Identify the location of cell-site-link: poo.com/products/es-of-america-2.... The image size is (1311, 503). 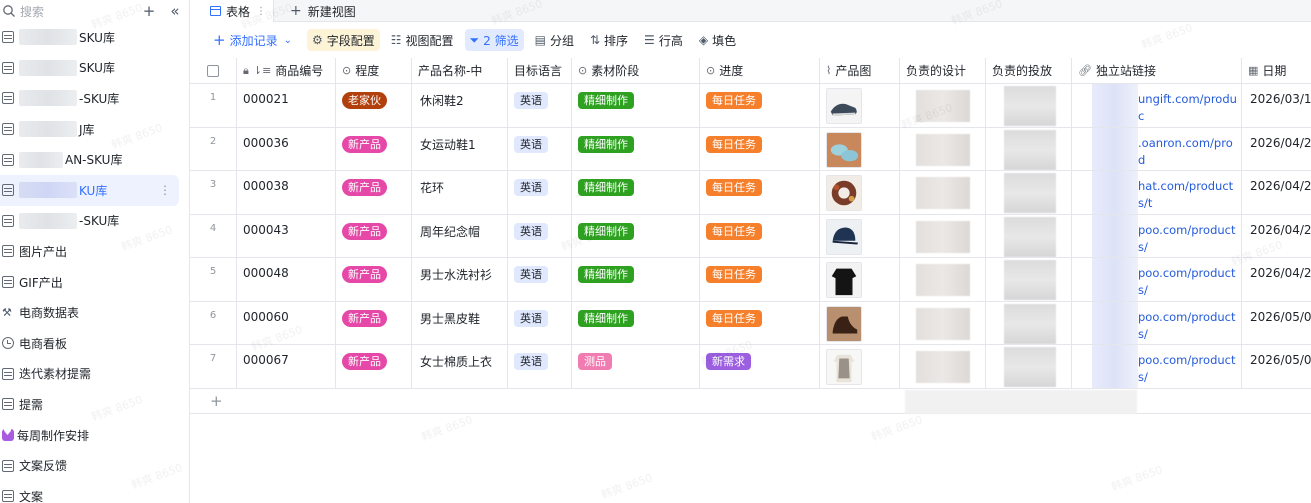
(1157, 235).